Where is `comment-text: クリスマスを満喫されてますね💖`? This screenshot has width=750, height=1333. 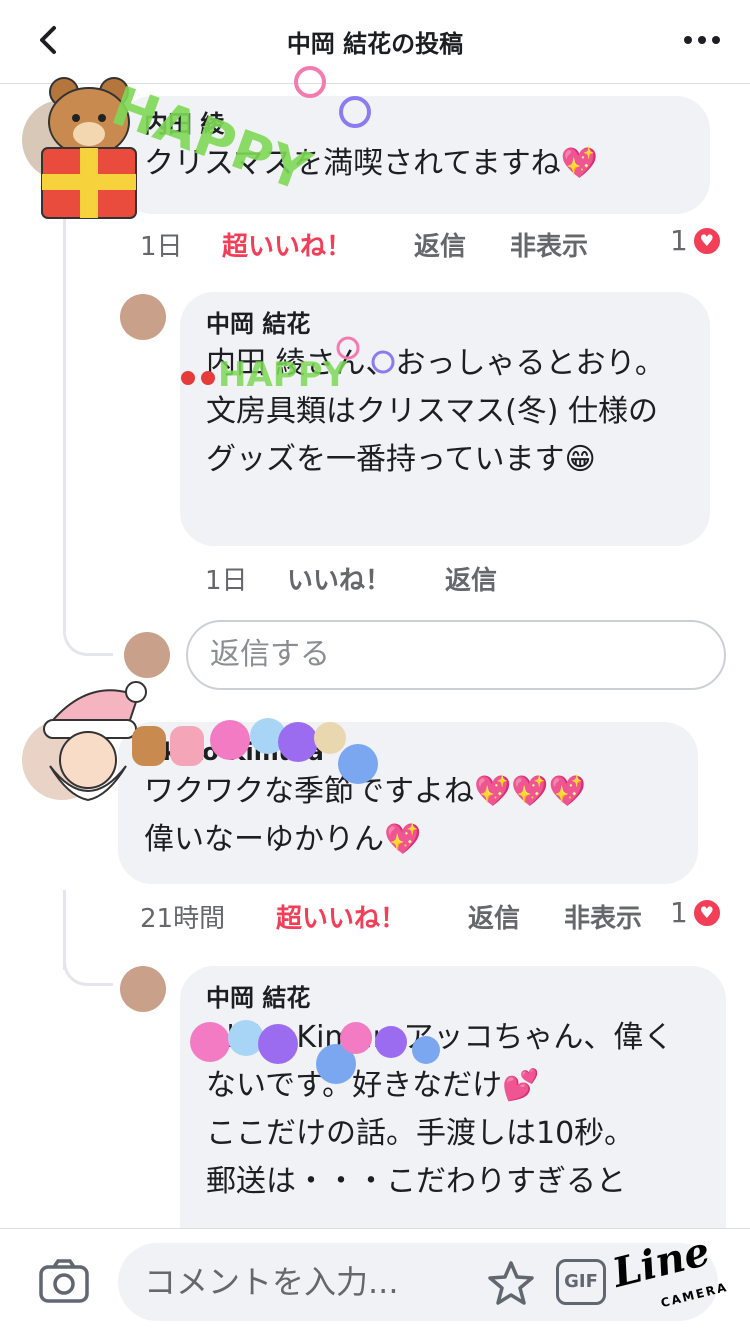
comment-text: クリスマスを満喫されてますね💖 is located at coordinates (371, 163).